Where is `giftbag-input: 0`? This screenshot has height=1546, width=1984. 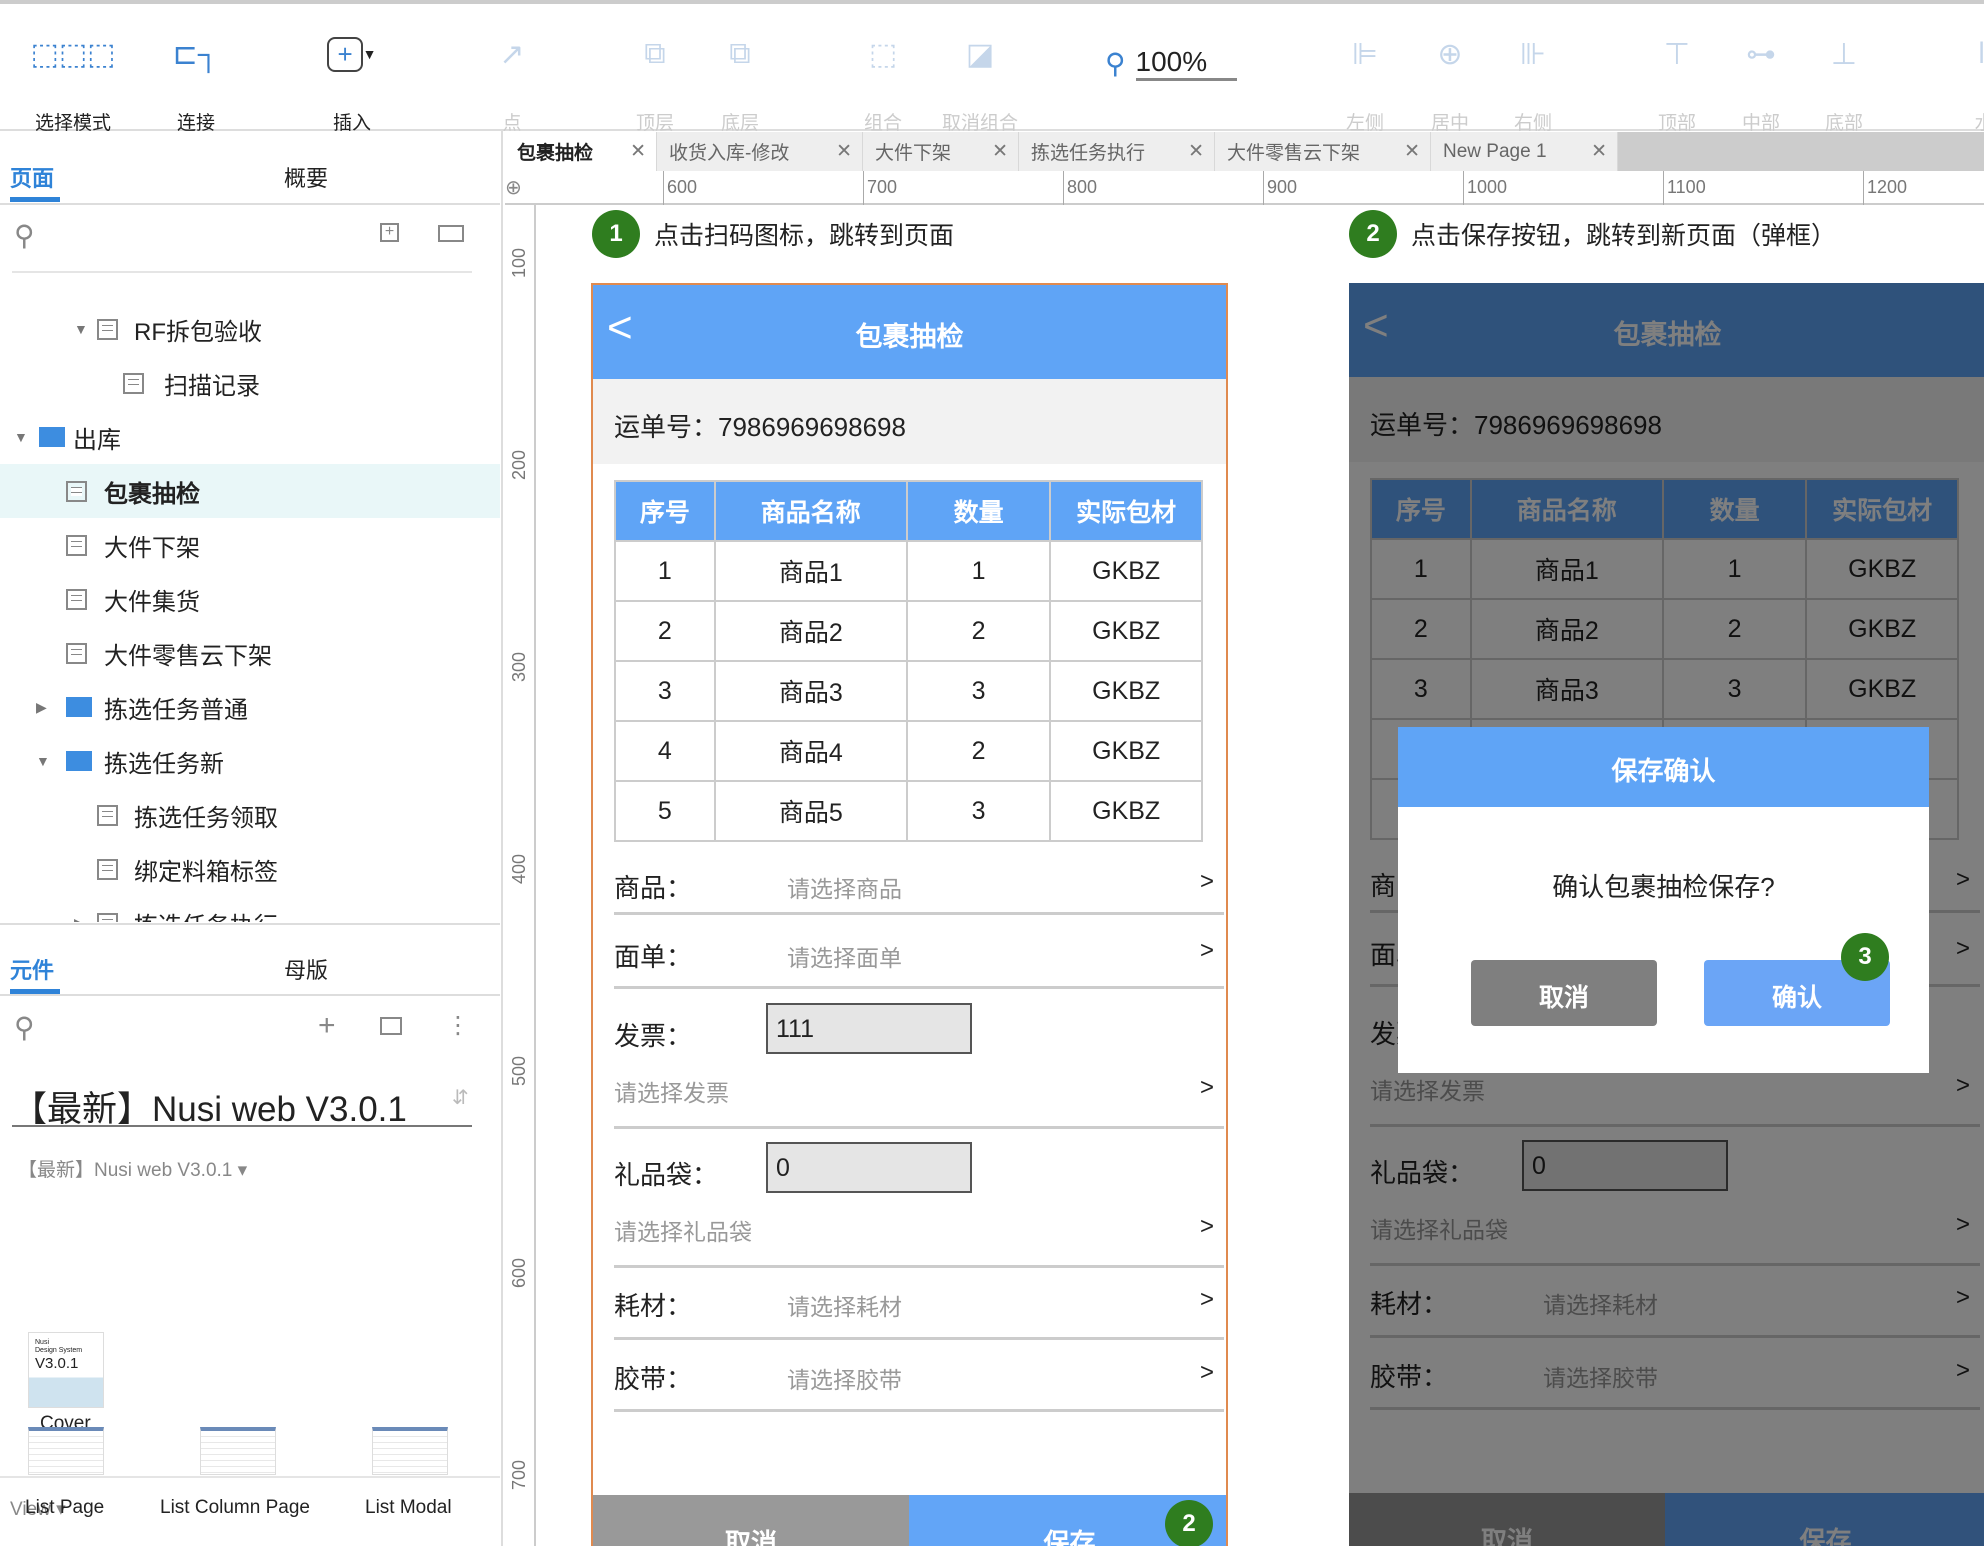 giftbag-input: 0 is located at coordinates (869, 1167).